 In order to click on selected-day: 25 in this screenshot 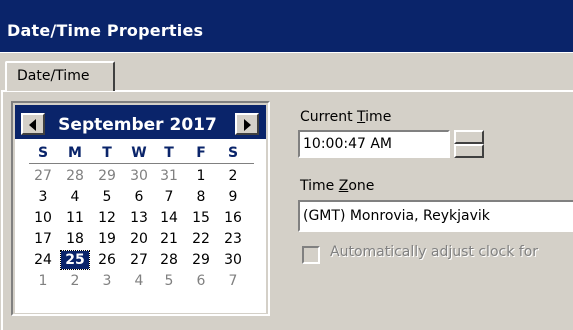, I will do `click(75, 260)`.